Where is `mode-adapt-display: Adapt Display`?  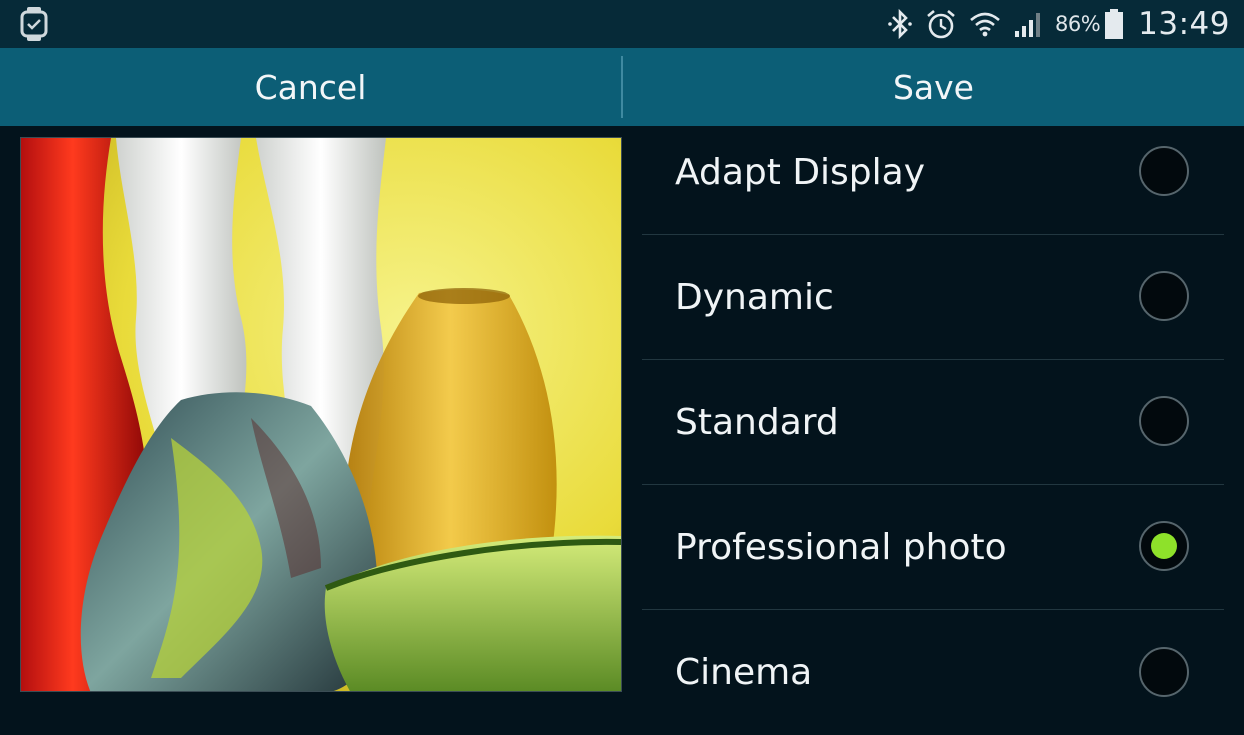
mode-adapt-display: Adapt Display is located at coordinates (933, 172).